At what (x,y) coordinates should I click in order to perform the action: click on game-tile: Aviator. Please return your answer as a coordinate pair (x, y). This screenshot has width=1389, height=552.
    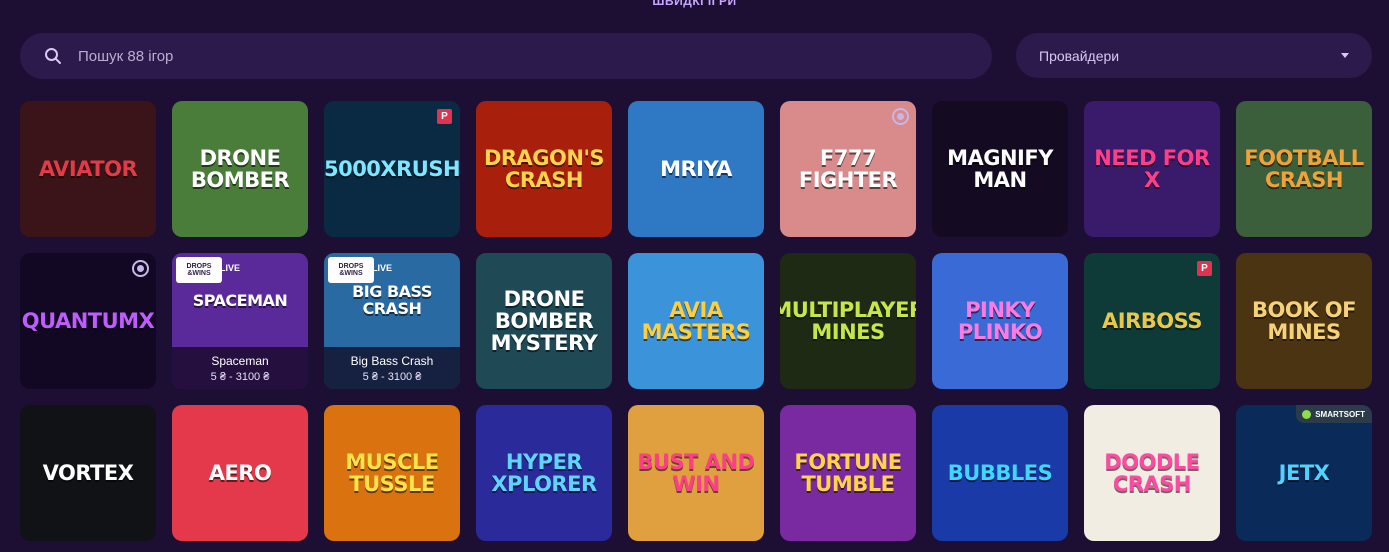
    Looking at the image, I should click on (88, 169).